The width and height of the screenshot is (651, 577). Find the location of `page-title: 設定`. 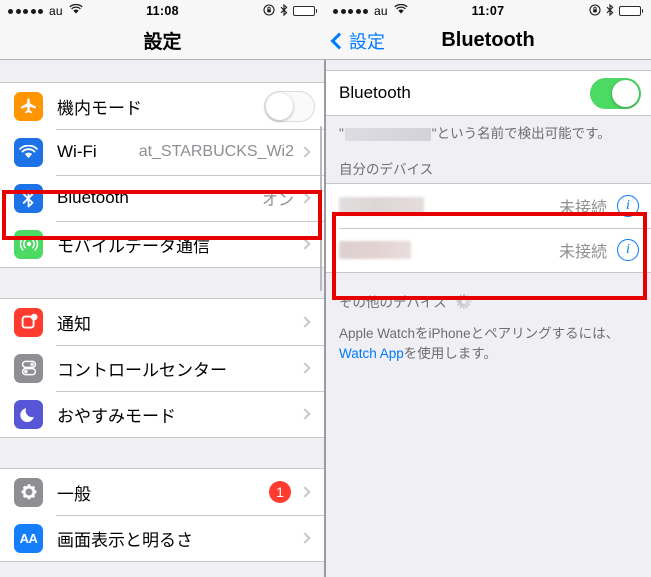

page-title: 設定 is located at coordinates (162, 42).